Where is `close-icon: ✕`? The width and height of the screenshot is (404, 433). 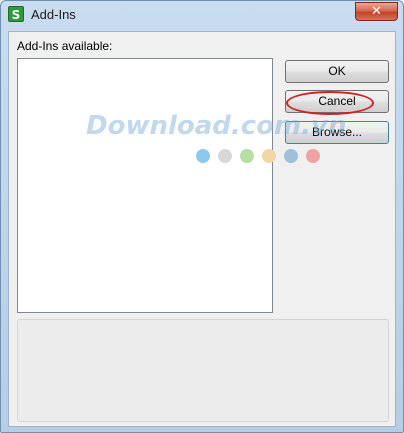
close-icon: ✕ is located at coordinates (376, 11).